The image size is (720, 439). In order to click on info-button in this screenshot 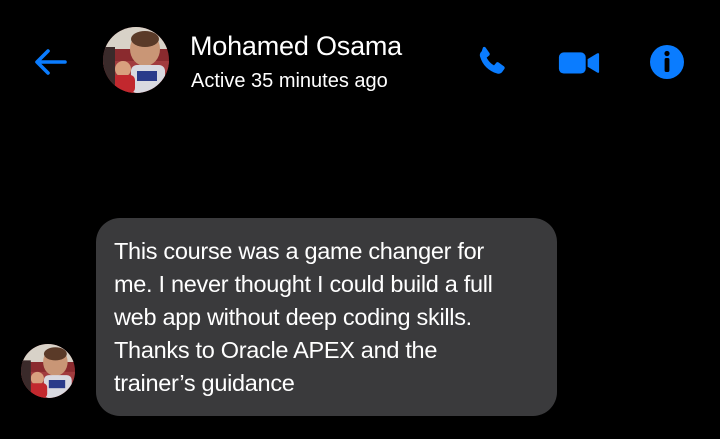, I will do `click(667, 62)`.